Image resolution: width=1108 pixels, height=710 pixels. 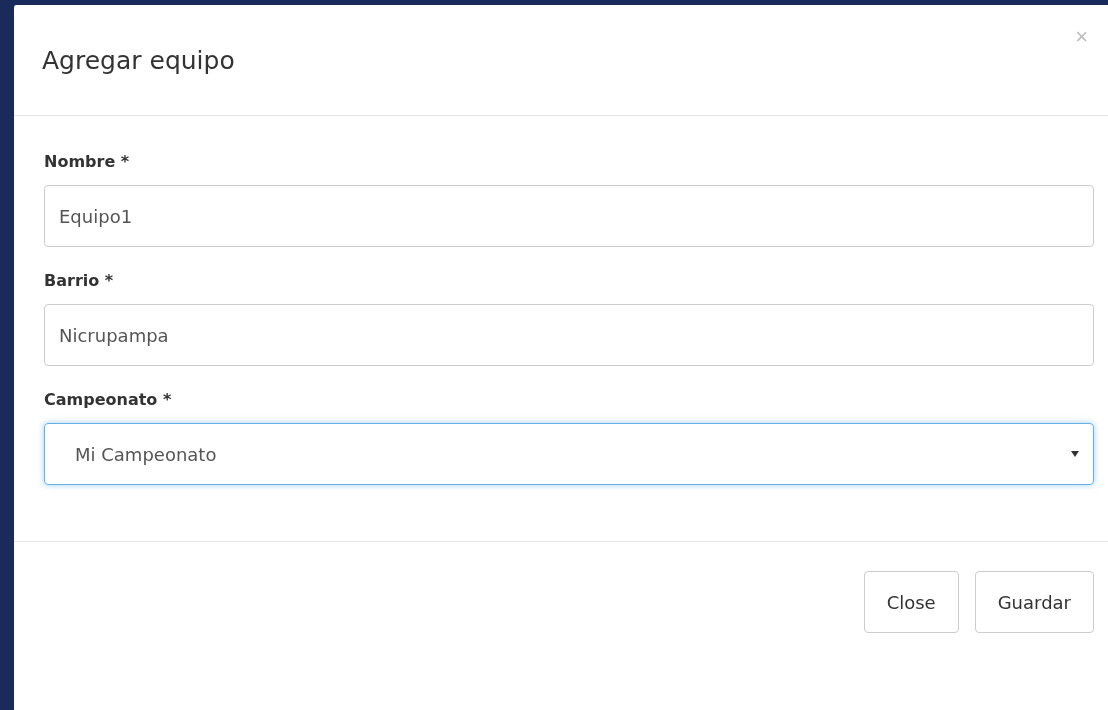 What do you see at coordinates (569, 335) in the screenshot?
I see `input-field: Nicrupampa` at bounding box center [569, 335].